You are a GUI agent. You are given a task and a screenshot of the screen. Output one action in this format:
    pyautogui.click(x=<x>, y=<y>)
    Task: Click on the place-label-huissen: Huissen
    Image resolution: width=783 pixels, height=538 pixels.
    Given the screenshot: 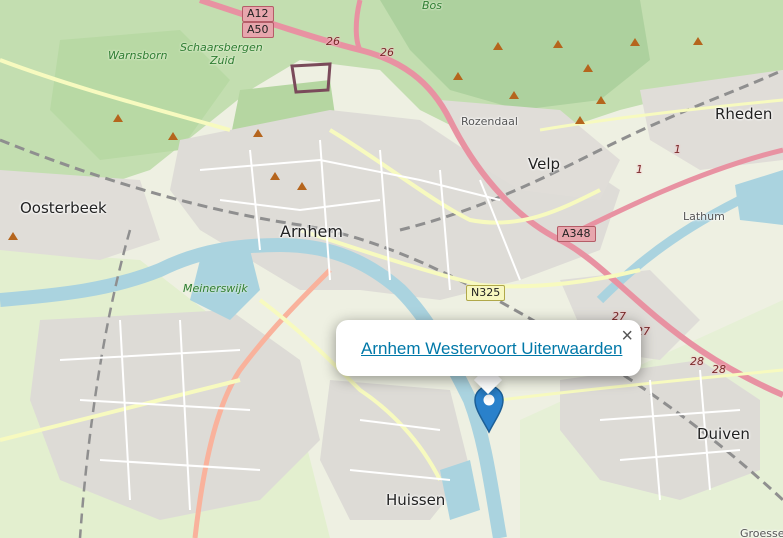 What is the action you would take?
    pyautogui.click(x=416, y=500)
    